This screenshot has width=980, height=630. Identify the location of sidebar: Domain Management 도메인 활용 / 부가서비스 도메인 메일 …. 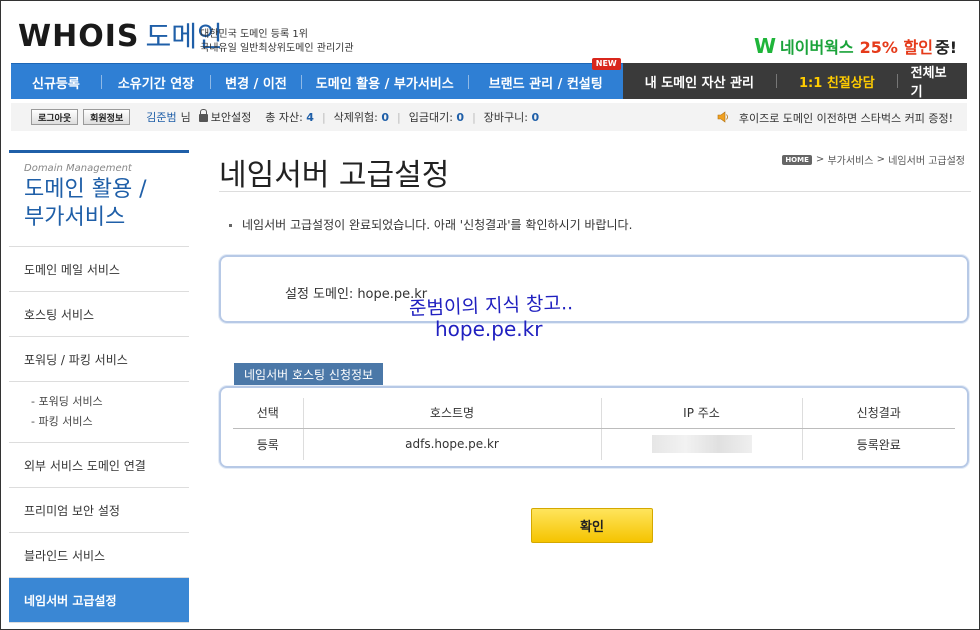
(99, 386).